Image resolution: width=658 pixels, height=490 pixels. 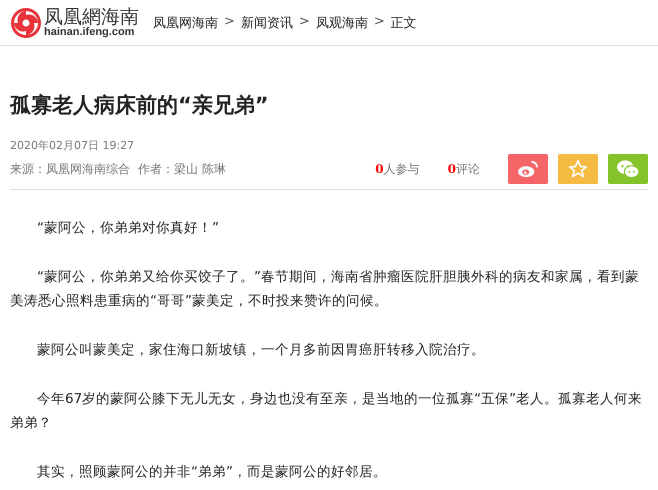 I want to click on weibo-icon, so click(x=528, y=169).